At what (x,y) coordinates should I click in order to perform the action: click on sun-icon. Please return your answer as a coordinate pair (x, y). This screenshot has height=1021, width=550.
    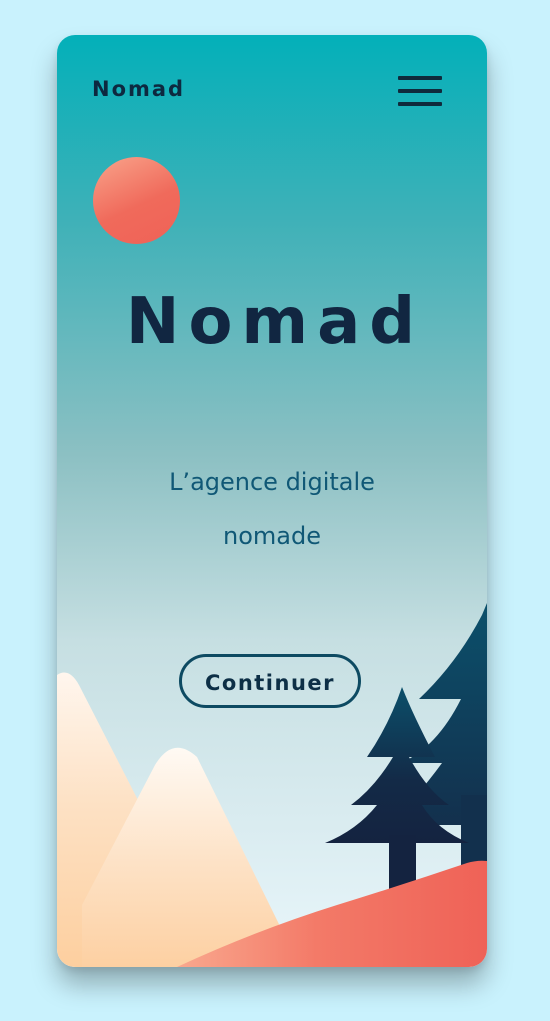
    Looking at the image, I should click on (136, 200).